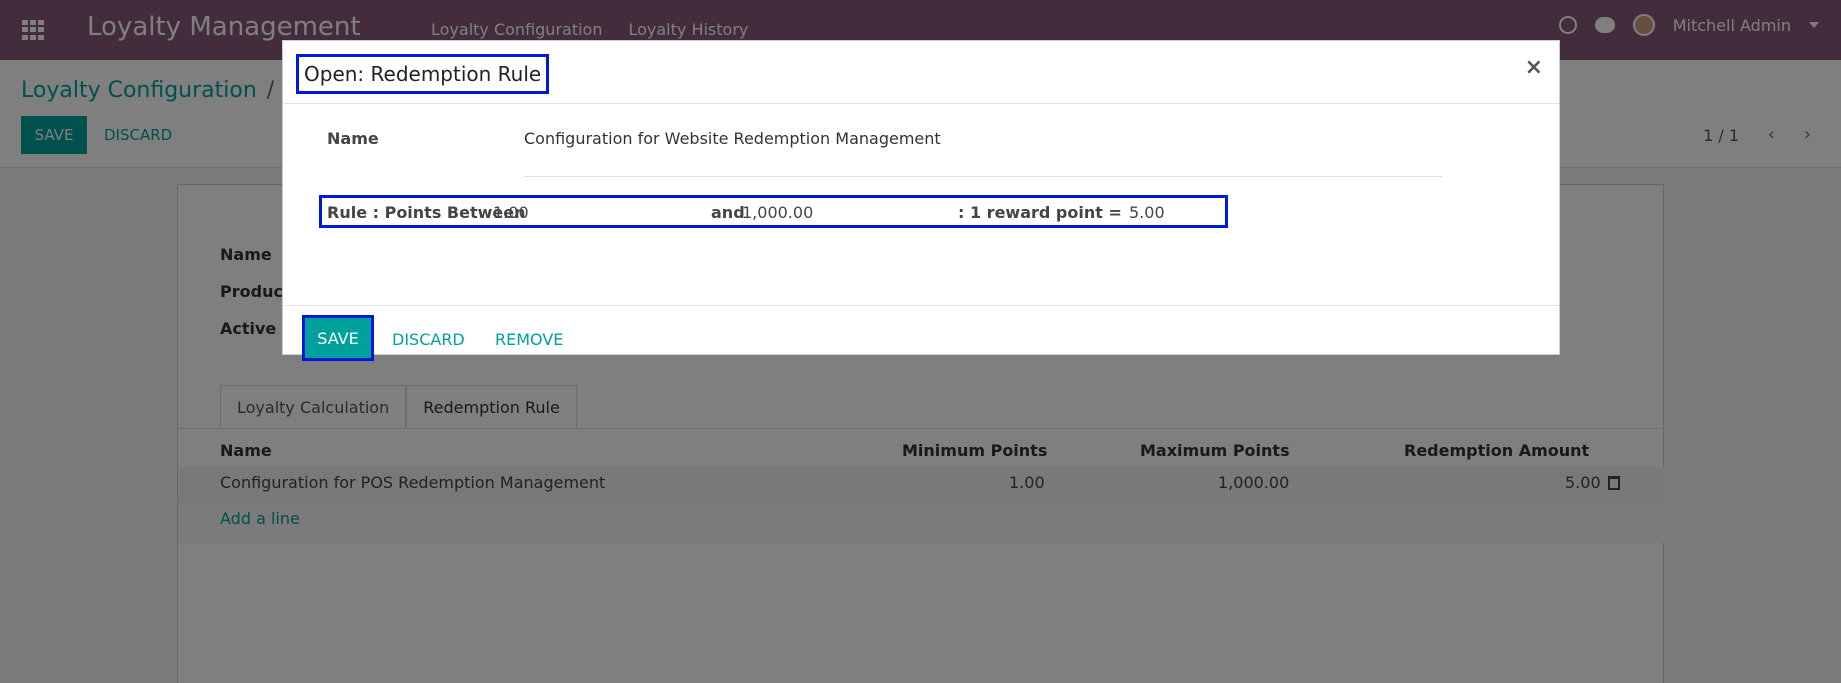  I want to click on modal-header: Open: Redemption Rule ×, so click(921, 72).